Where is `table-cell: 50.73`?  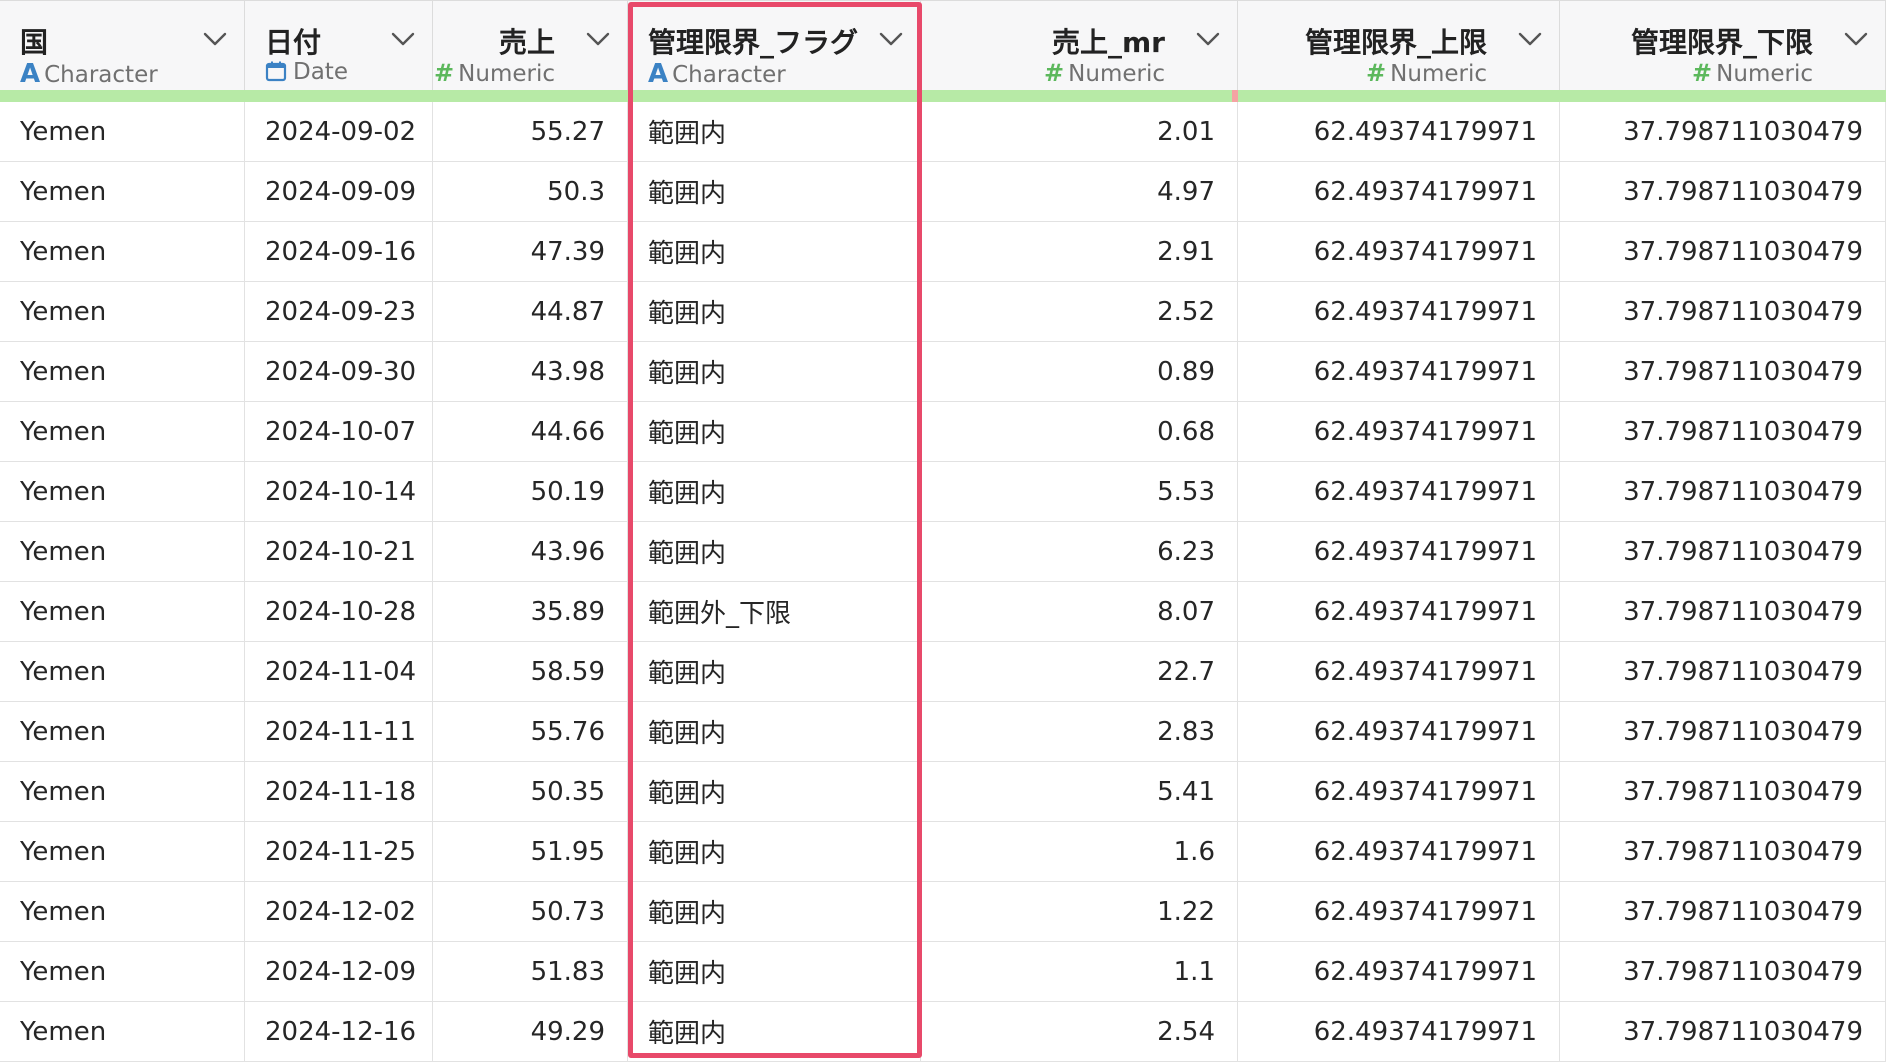 table-cell: 50.73 is located at coordinates (530, 911).